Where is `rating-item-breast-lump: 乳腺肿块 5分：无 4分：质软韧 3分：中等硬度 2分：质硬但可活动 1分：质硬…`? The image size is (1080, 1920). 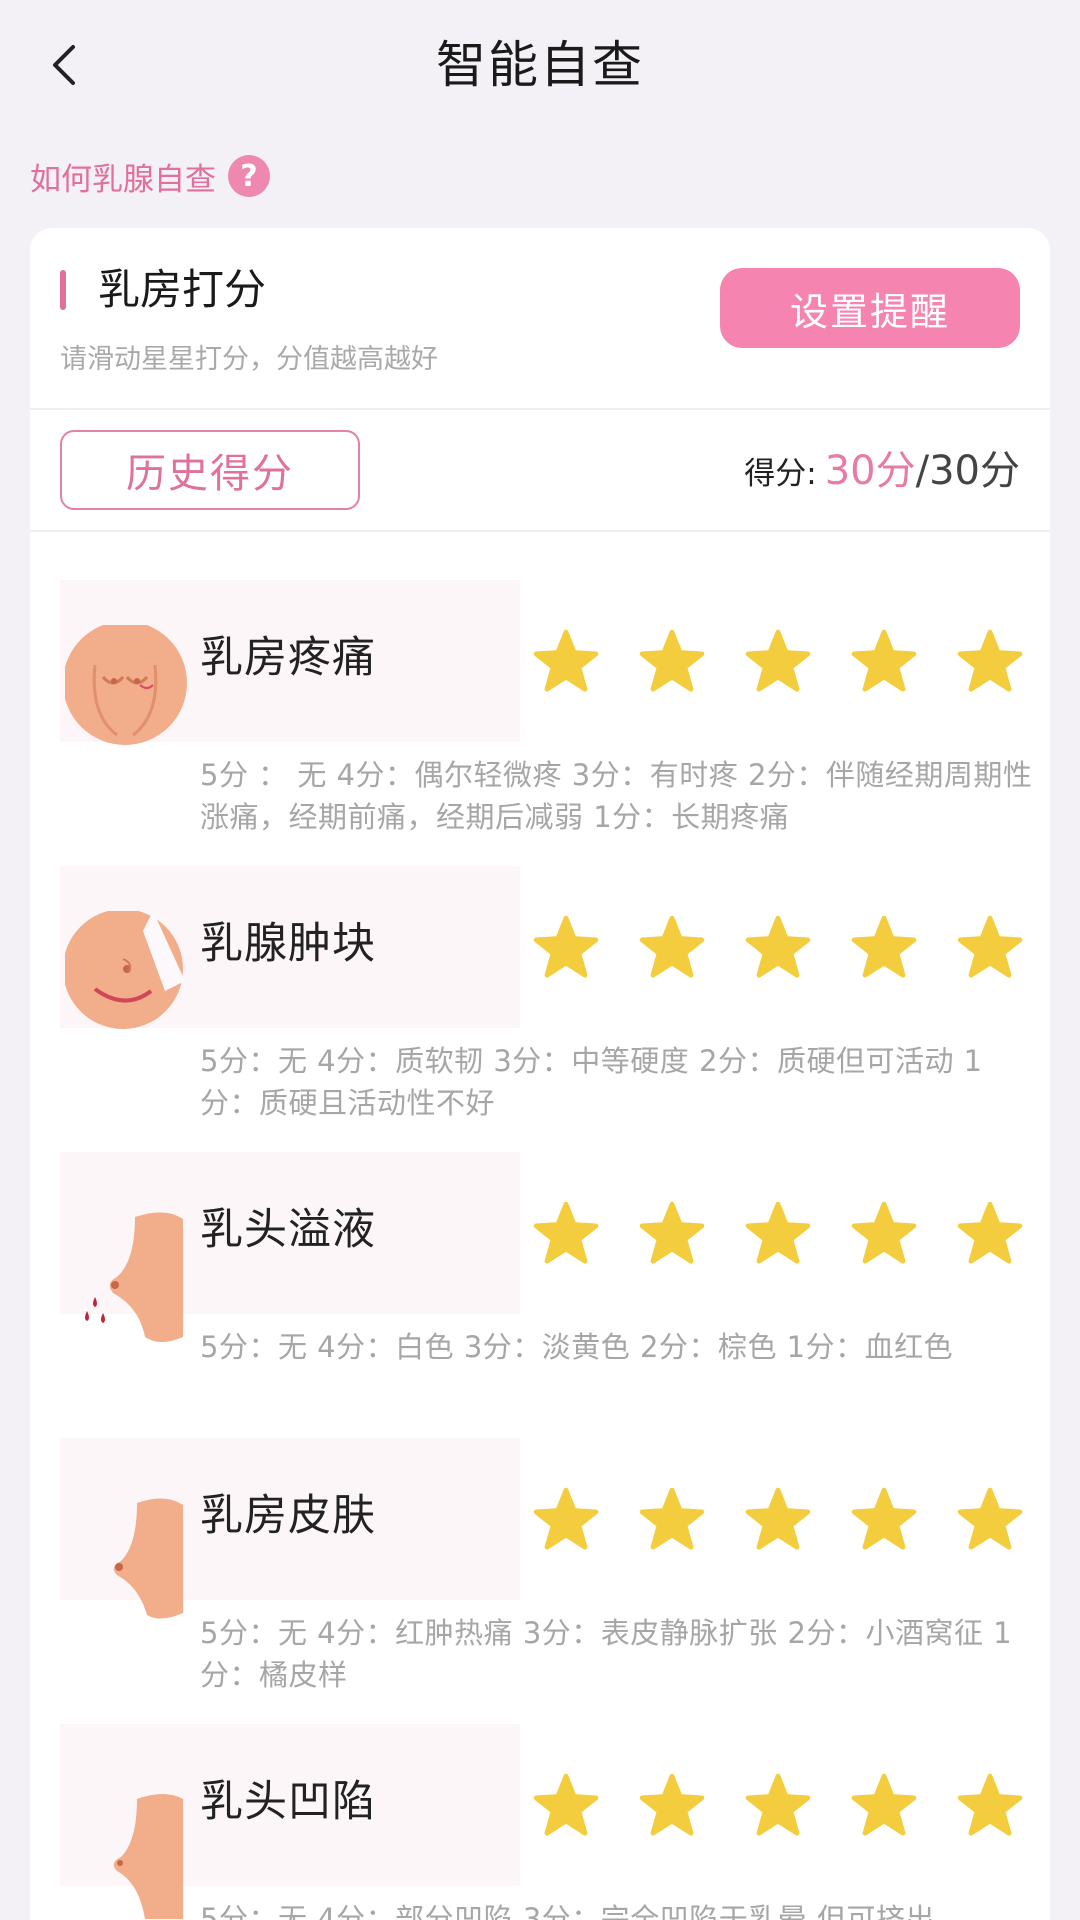 rating-item-breast-lump: 乳腺肿块 5分：无 4分：质软韧 3分：中等硬度 2分：质硬但可活动 1分：质硬… is located at coordinates (540, 1009).